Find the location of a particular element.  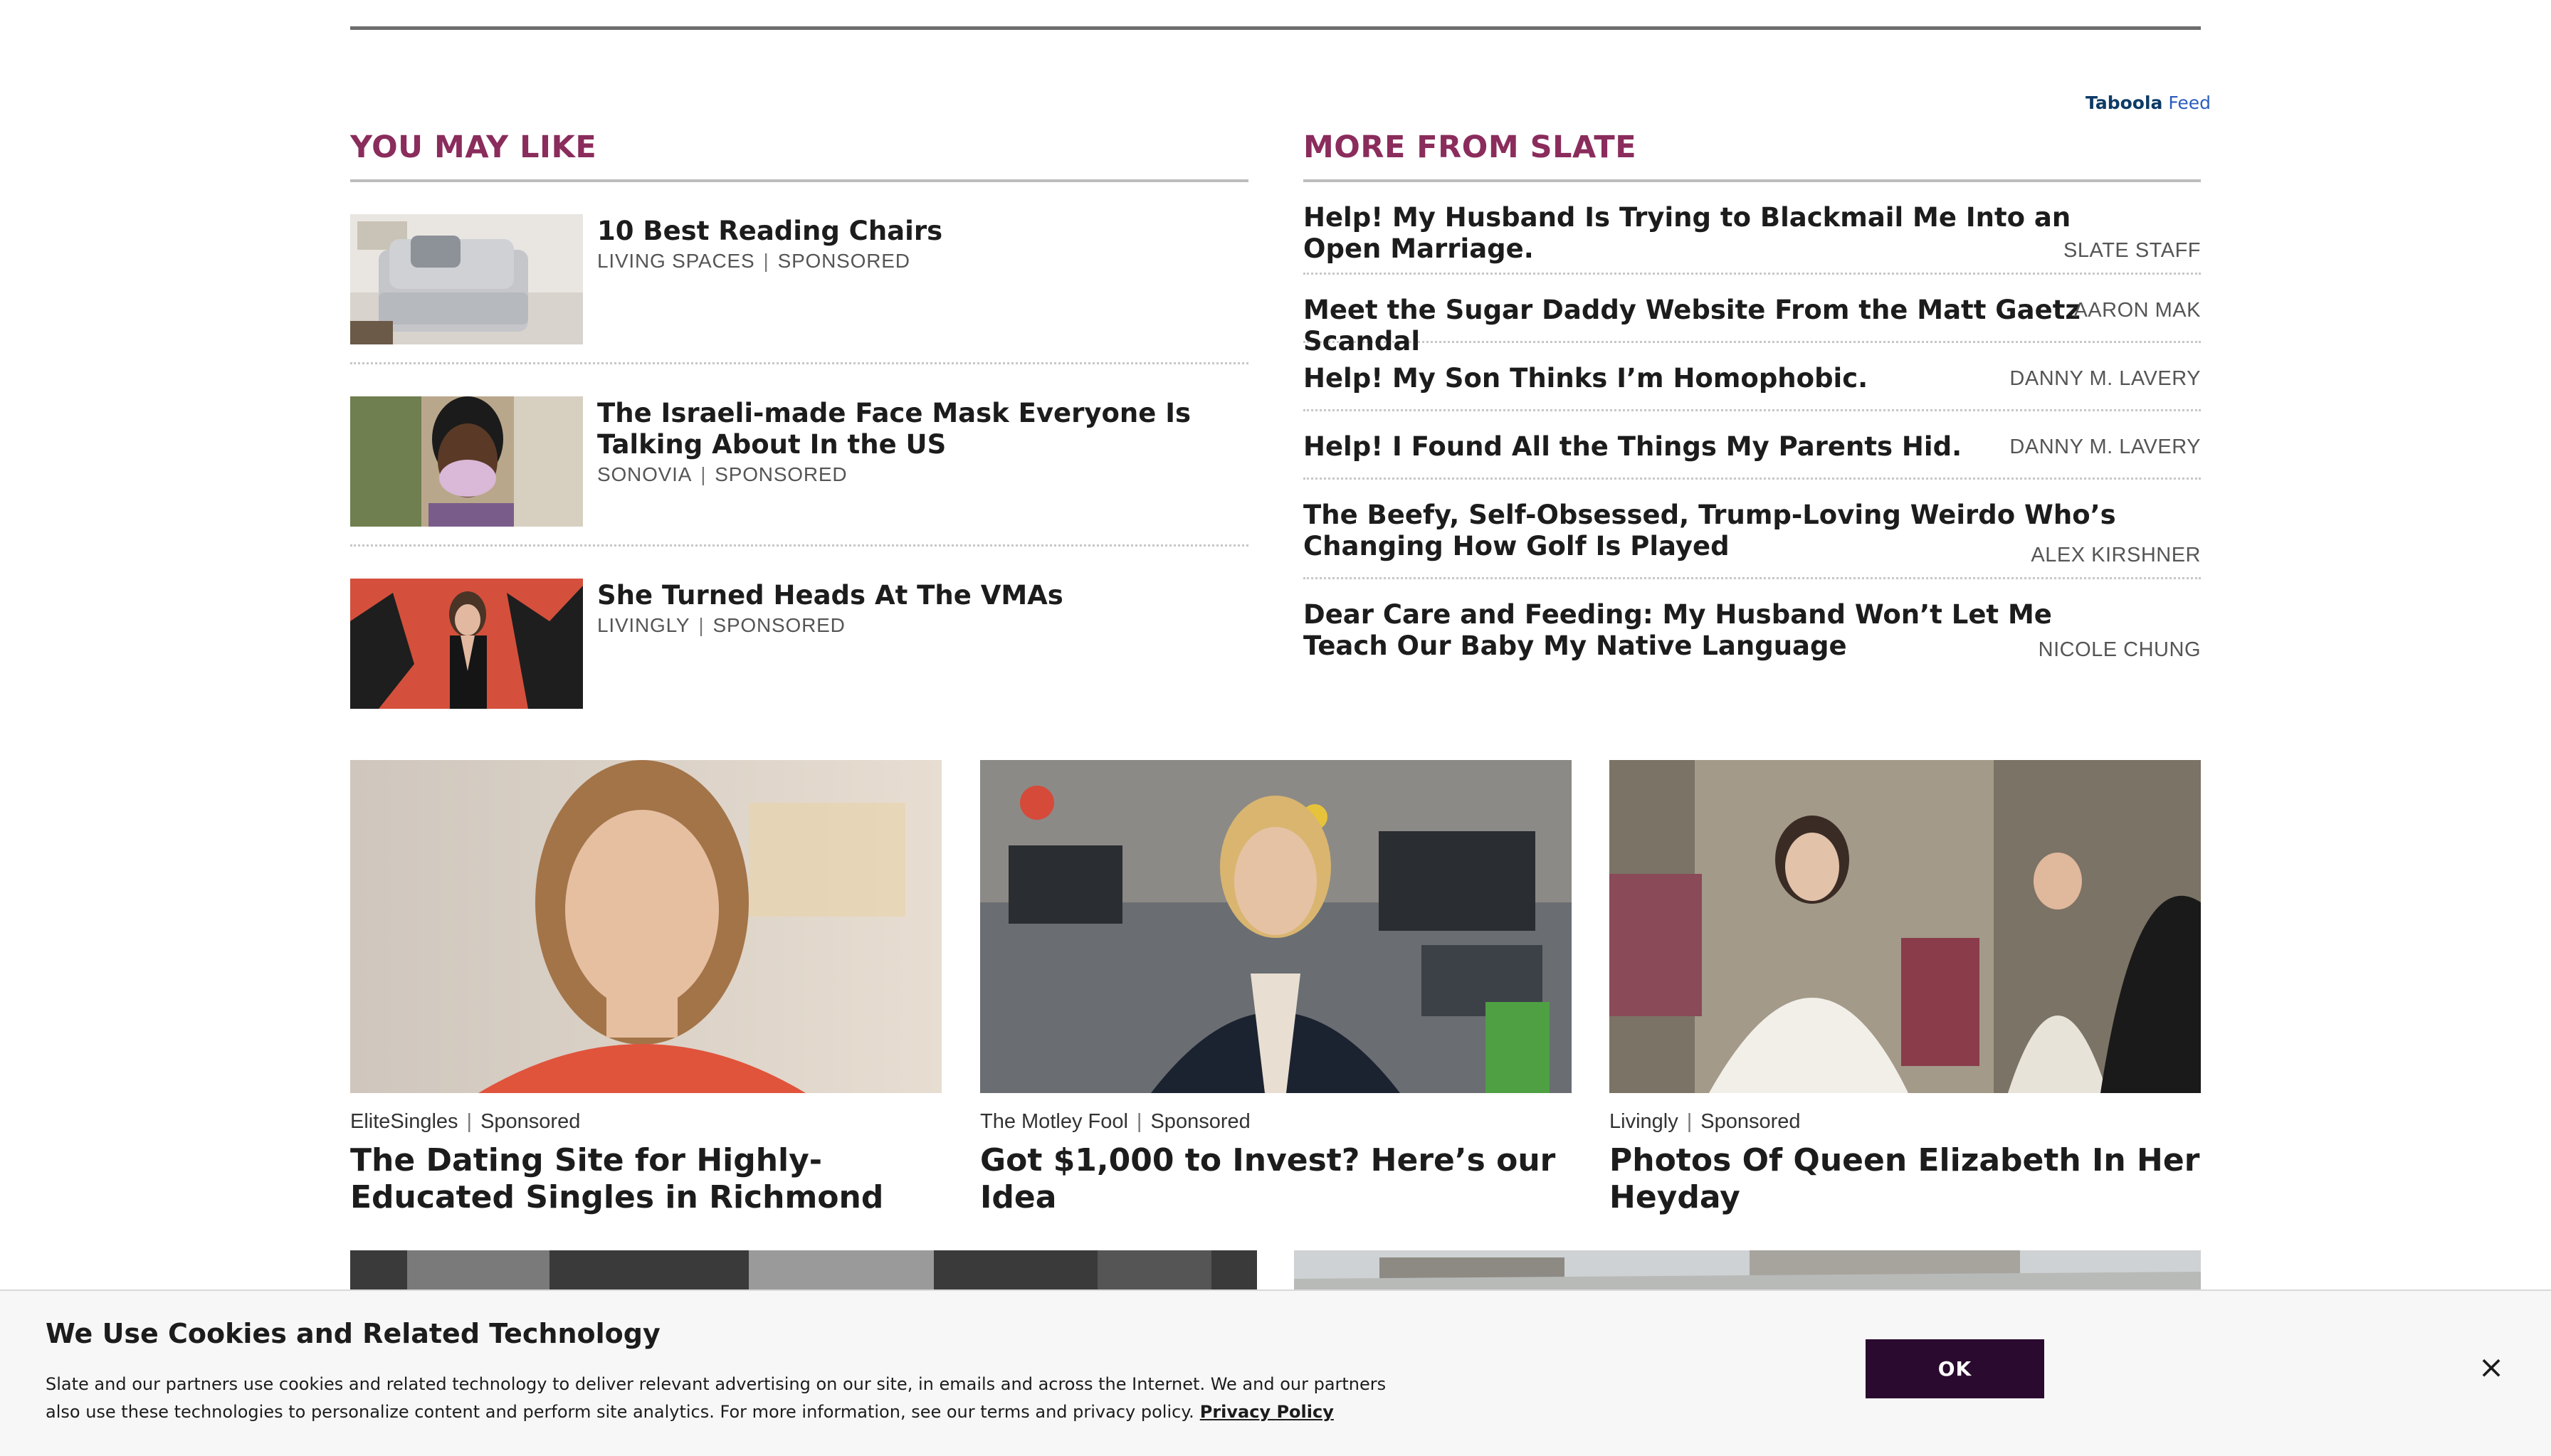

next-row-image-left is located at coordinates (803, 1271).